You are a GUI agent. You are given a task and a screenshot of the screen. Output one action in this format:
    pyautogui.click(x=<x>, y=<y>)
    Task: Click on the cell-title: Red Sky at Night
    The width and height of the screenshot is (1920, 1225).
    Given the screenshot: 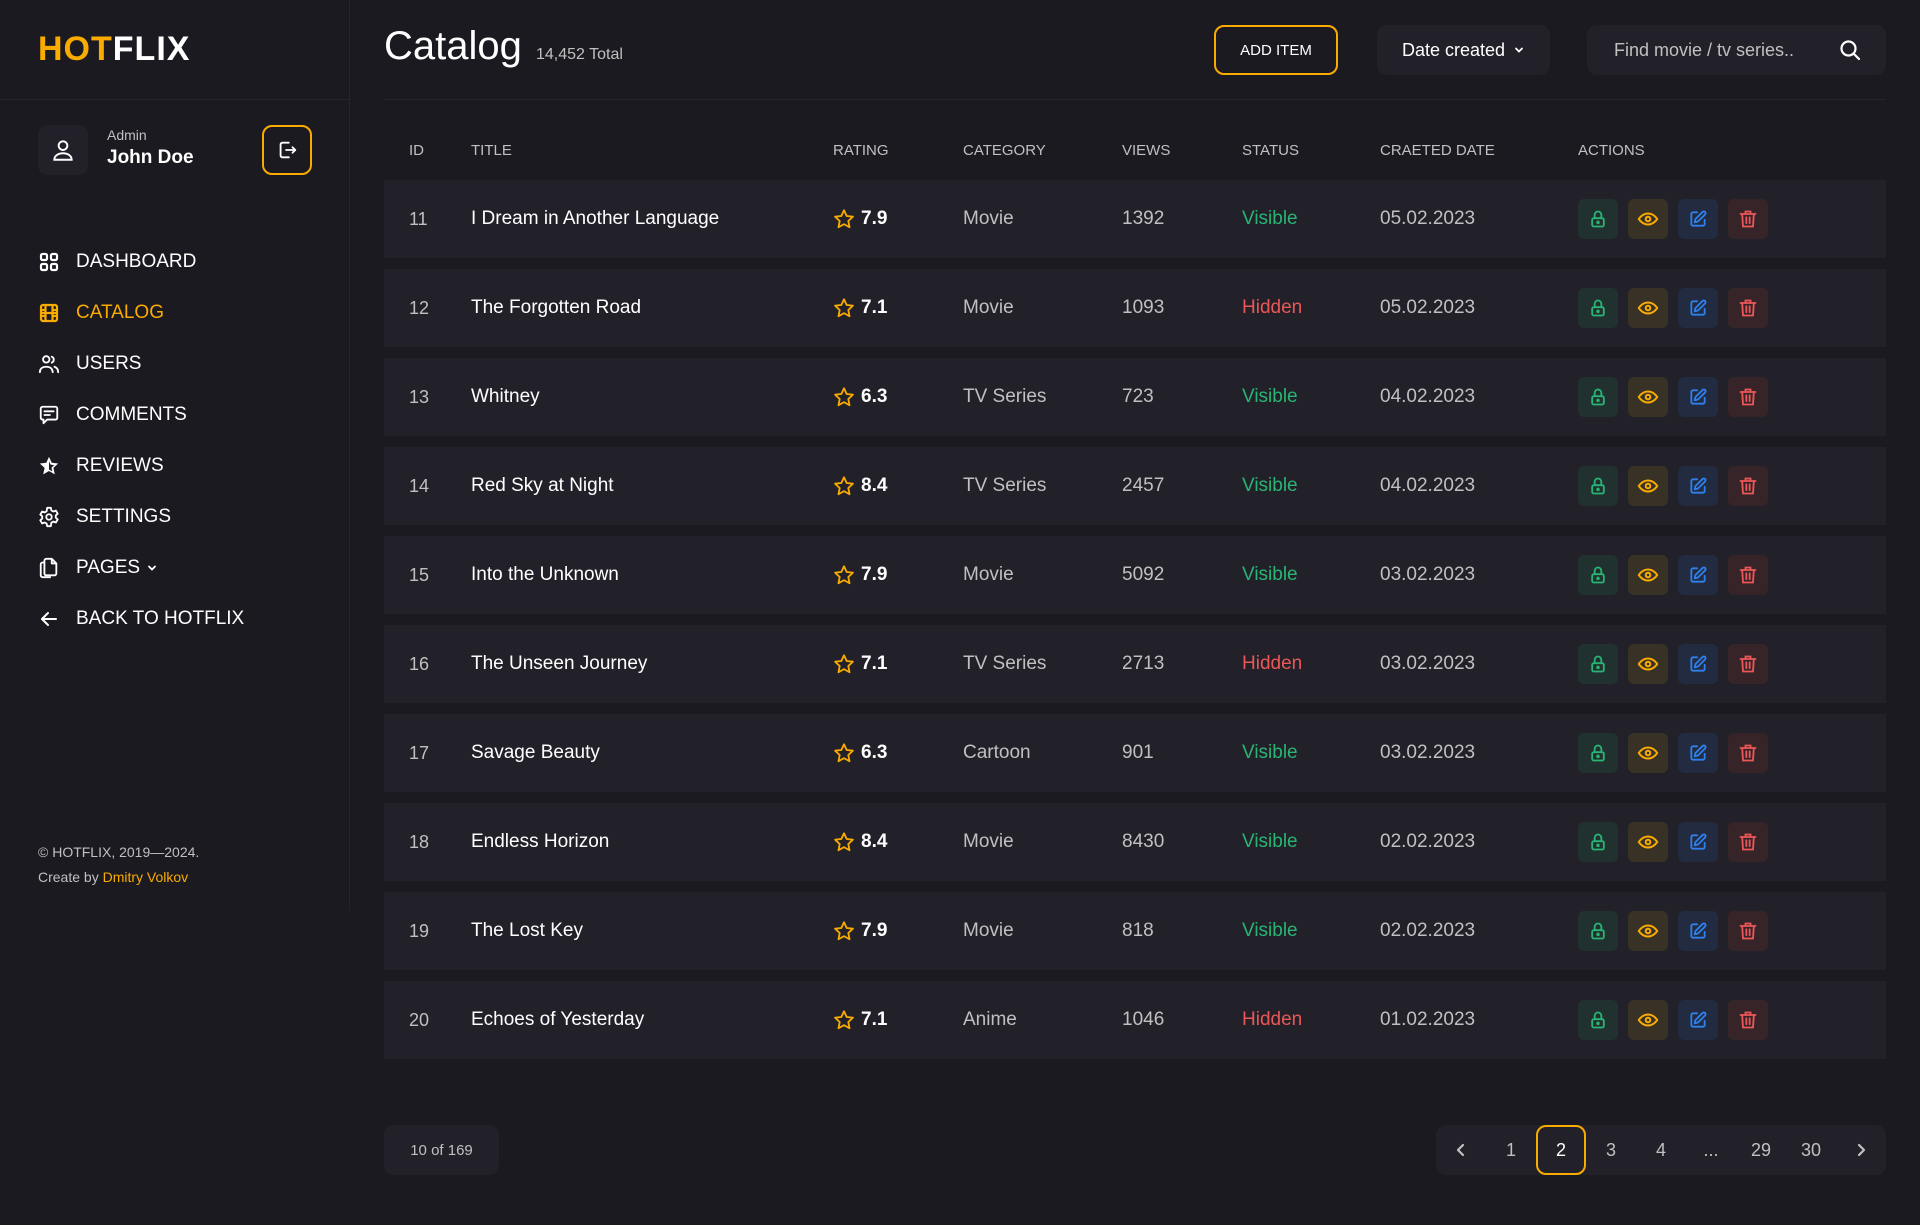 What is the action you would take?
    pyautogui.click(x=652, y=486)
    